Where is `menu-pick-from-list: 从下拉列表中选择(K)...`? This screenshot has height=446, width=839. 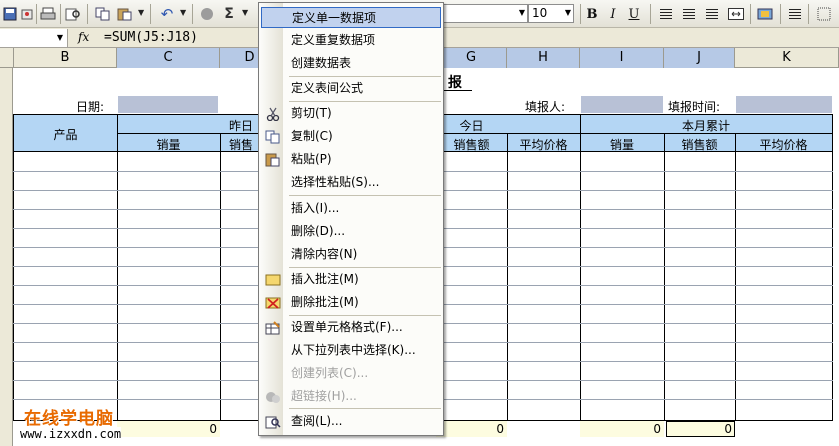
menu-pick-from-list: 从下拉列表中选择(K)... is located at coordinates (351, 350).